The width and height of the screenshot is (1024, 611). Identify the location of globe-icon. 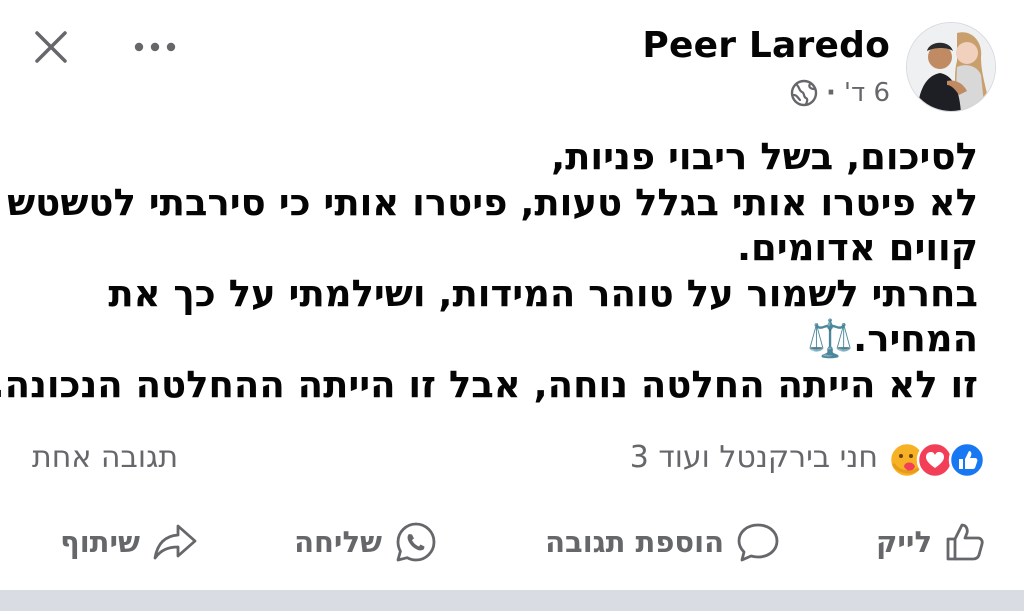
(804, 93).